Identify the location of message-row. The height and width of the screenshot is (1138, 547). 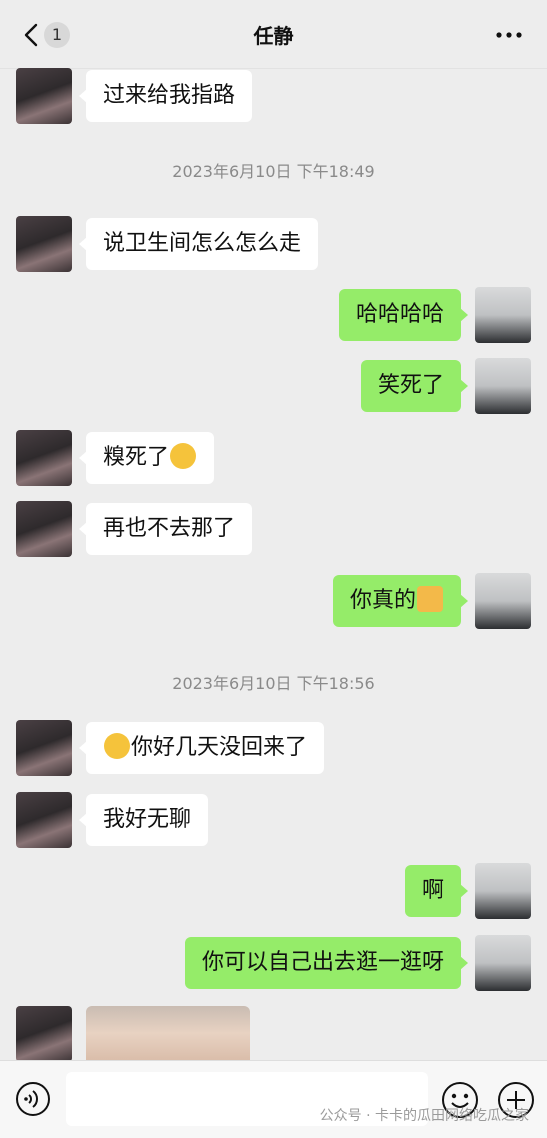
(273, 1033).